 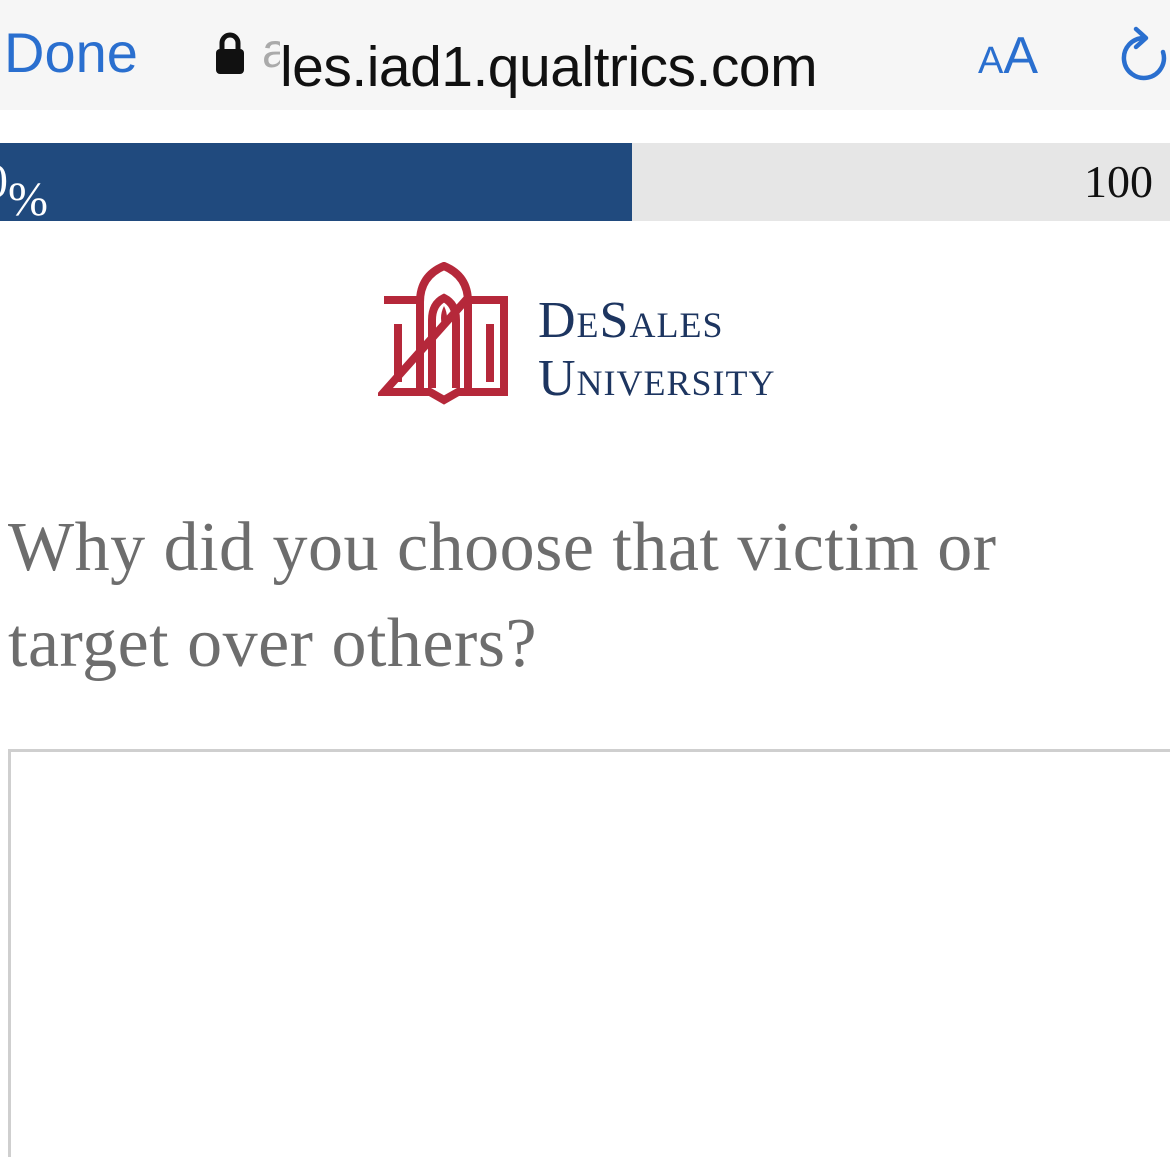 I want to click on progress-start-label: 0%, so click(x=24, y=185).